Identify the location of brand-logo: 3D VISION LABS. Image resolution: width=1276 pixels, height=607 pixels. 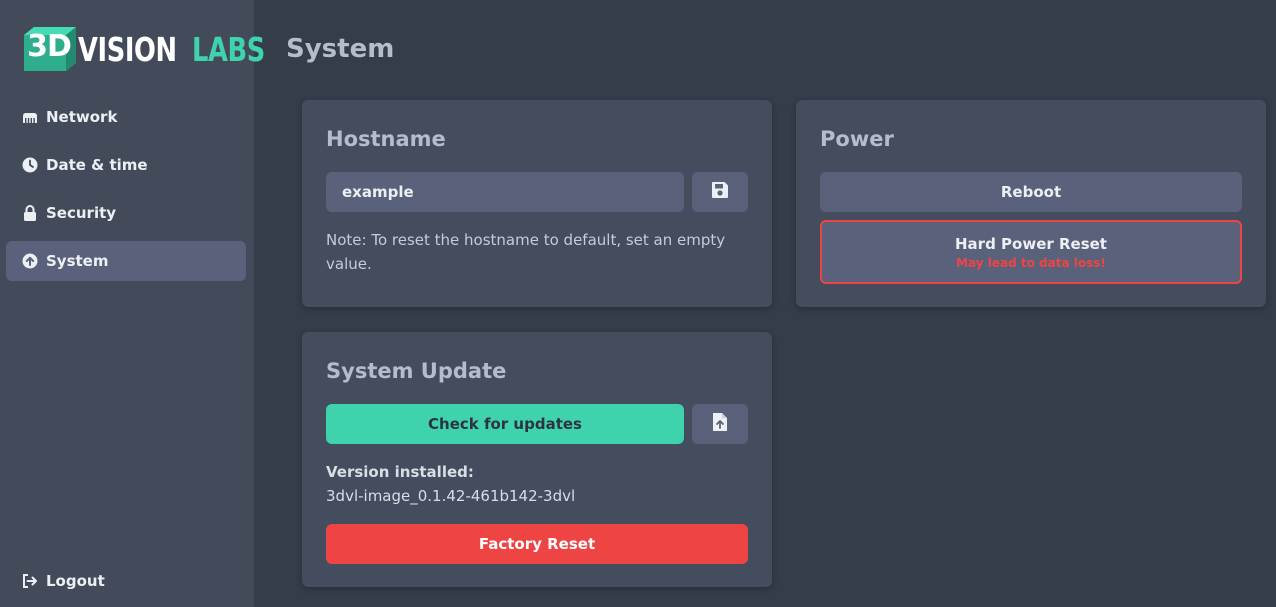
(143, 49).